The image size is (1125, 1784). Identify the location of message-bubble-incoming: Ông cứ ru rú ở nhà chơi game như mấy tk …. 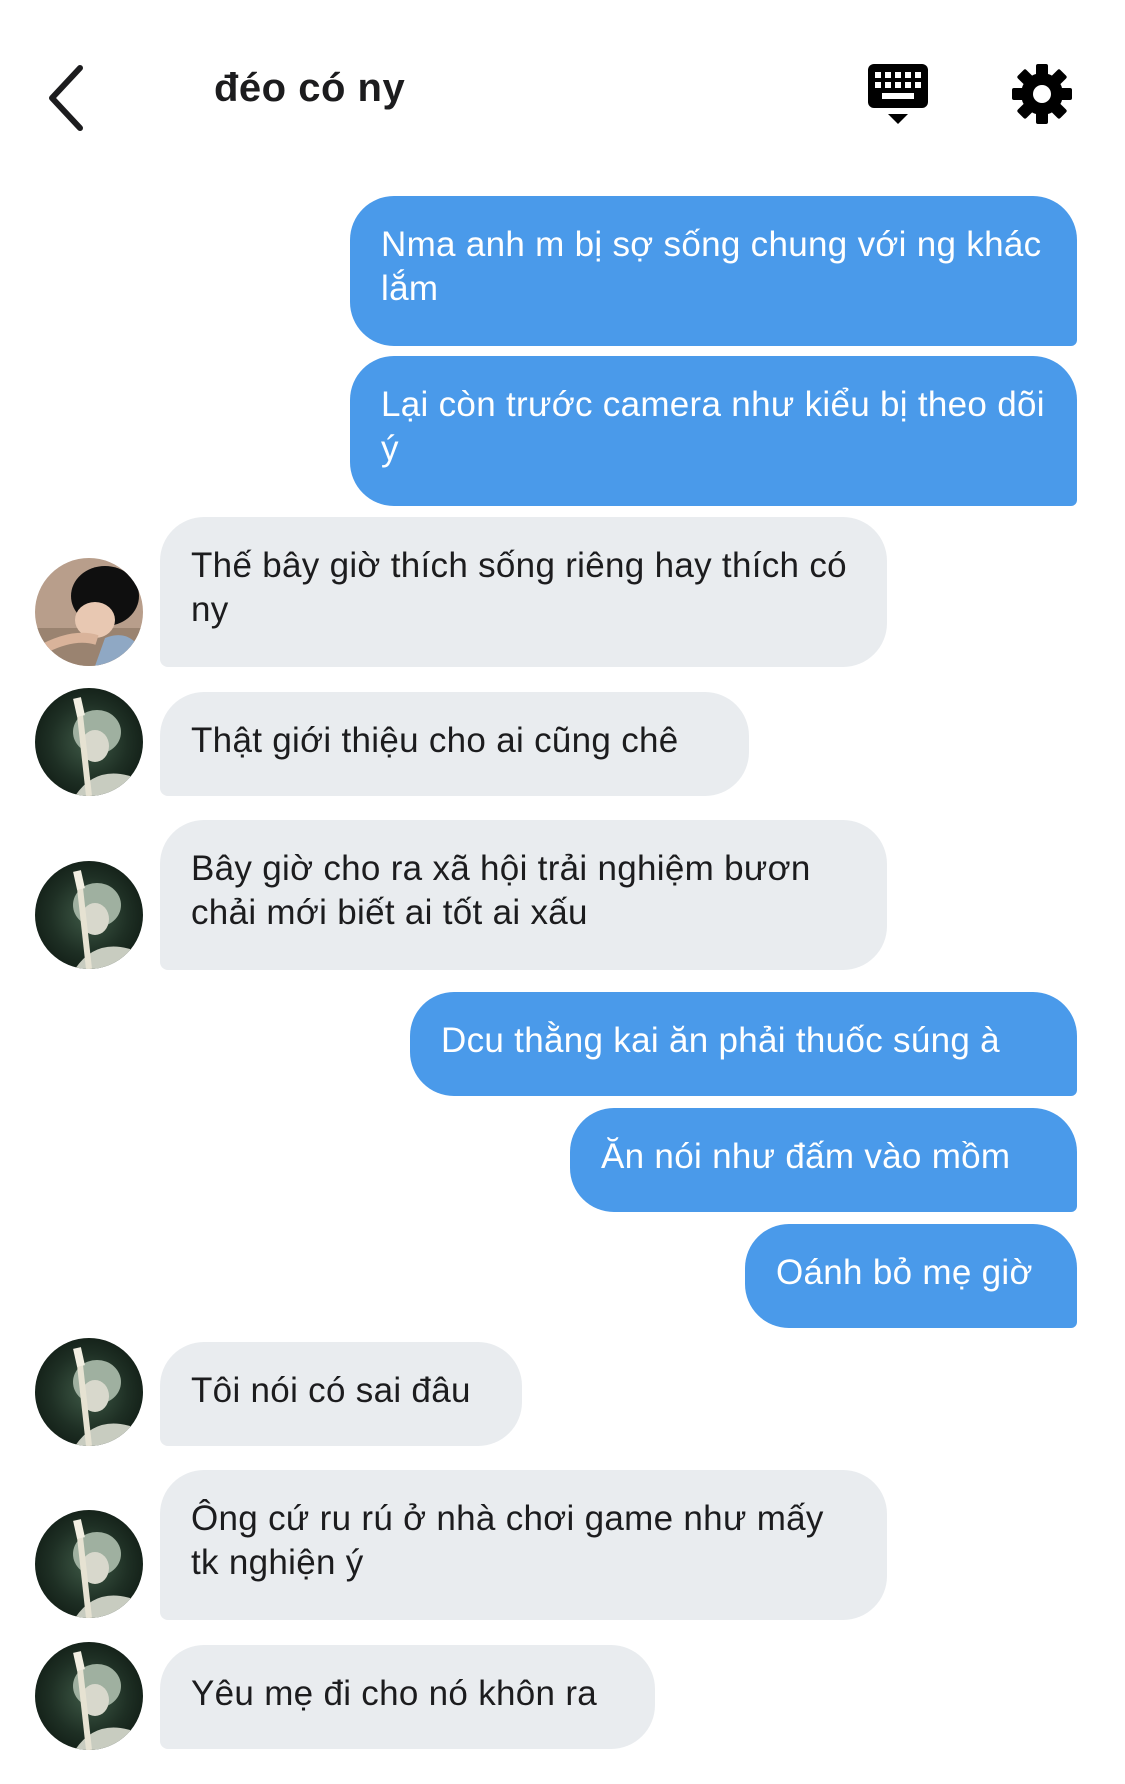
(523, 1545).